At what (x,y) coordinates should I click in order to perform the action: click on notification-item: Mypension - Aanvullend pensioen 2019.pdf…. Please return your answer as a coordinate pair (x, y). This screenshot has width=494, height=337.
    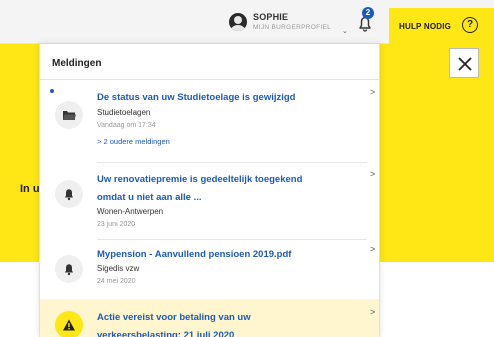
    Looking at the image, I should click on (209, 271).